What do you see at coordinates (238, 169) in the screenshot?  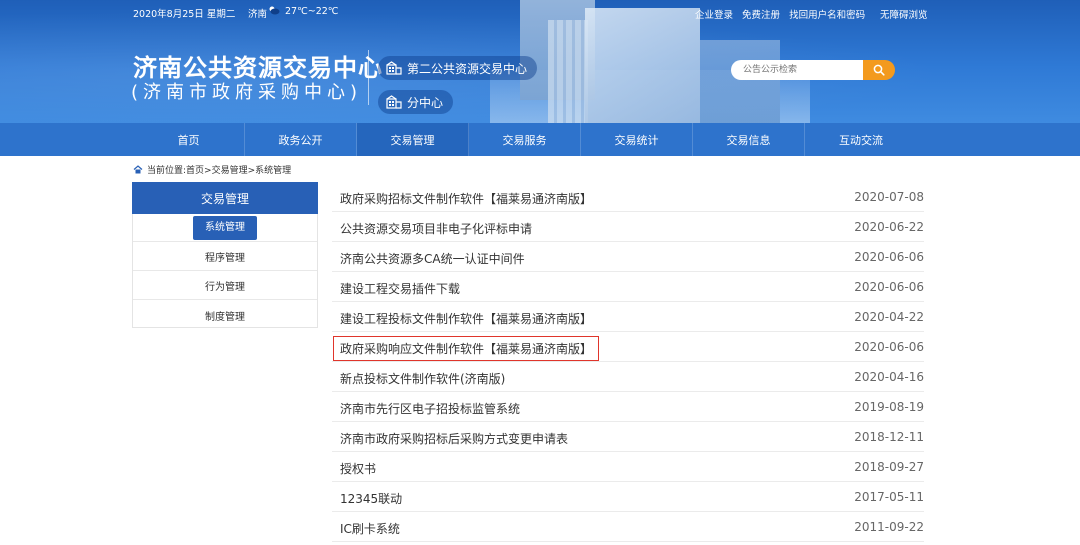 I see `breadcrumb-path: 首页>交易管理>系统管理` at bounding box center [238, 169].